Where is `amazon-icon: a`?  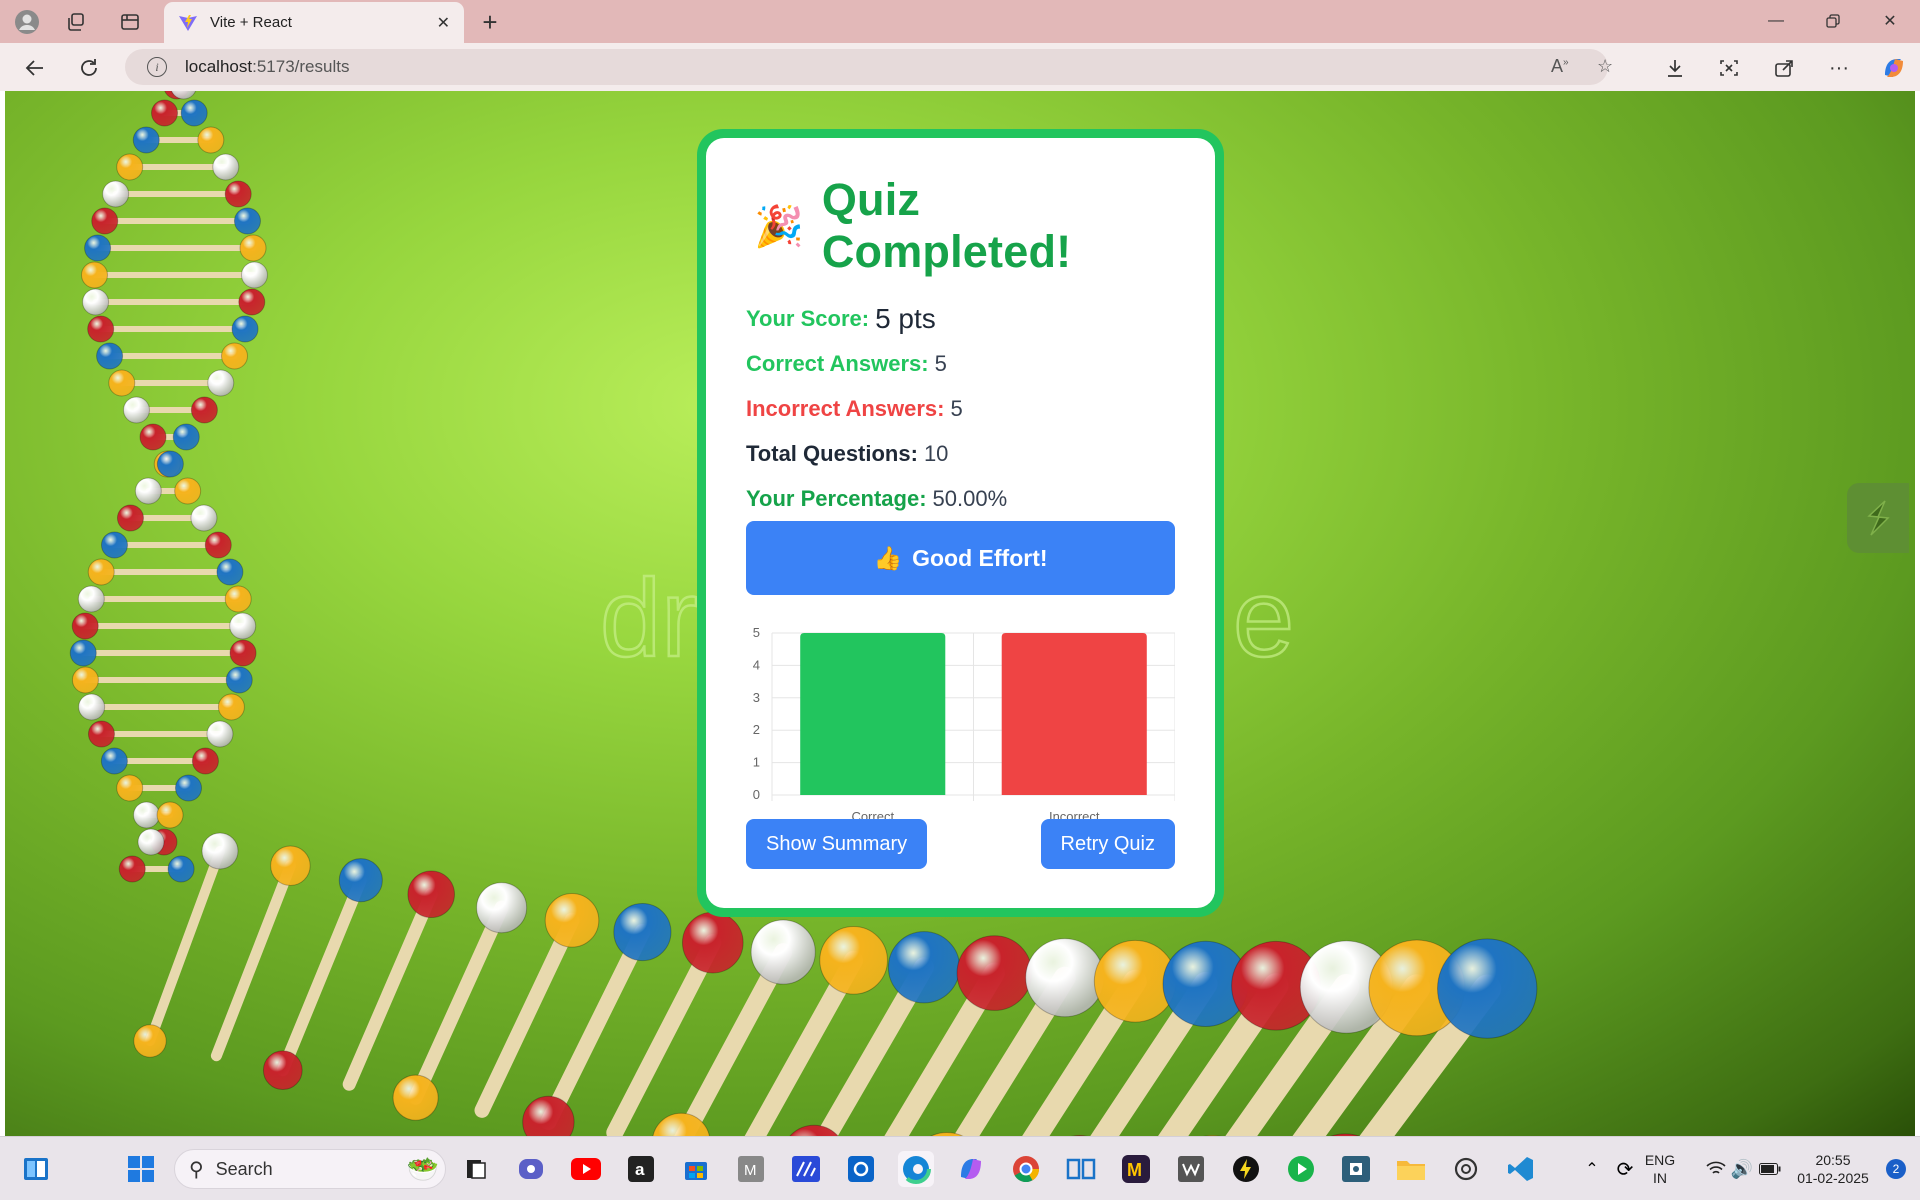
amazon-icon: a is located at coordinates (641, 1169).